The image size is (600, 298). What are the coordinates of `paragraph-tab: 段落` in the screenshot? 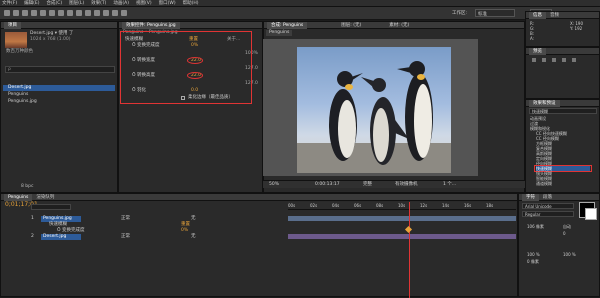 It's located at (547, 197).